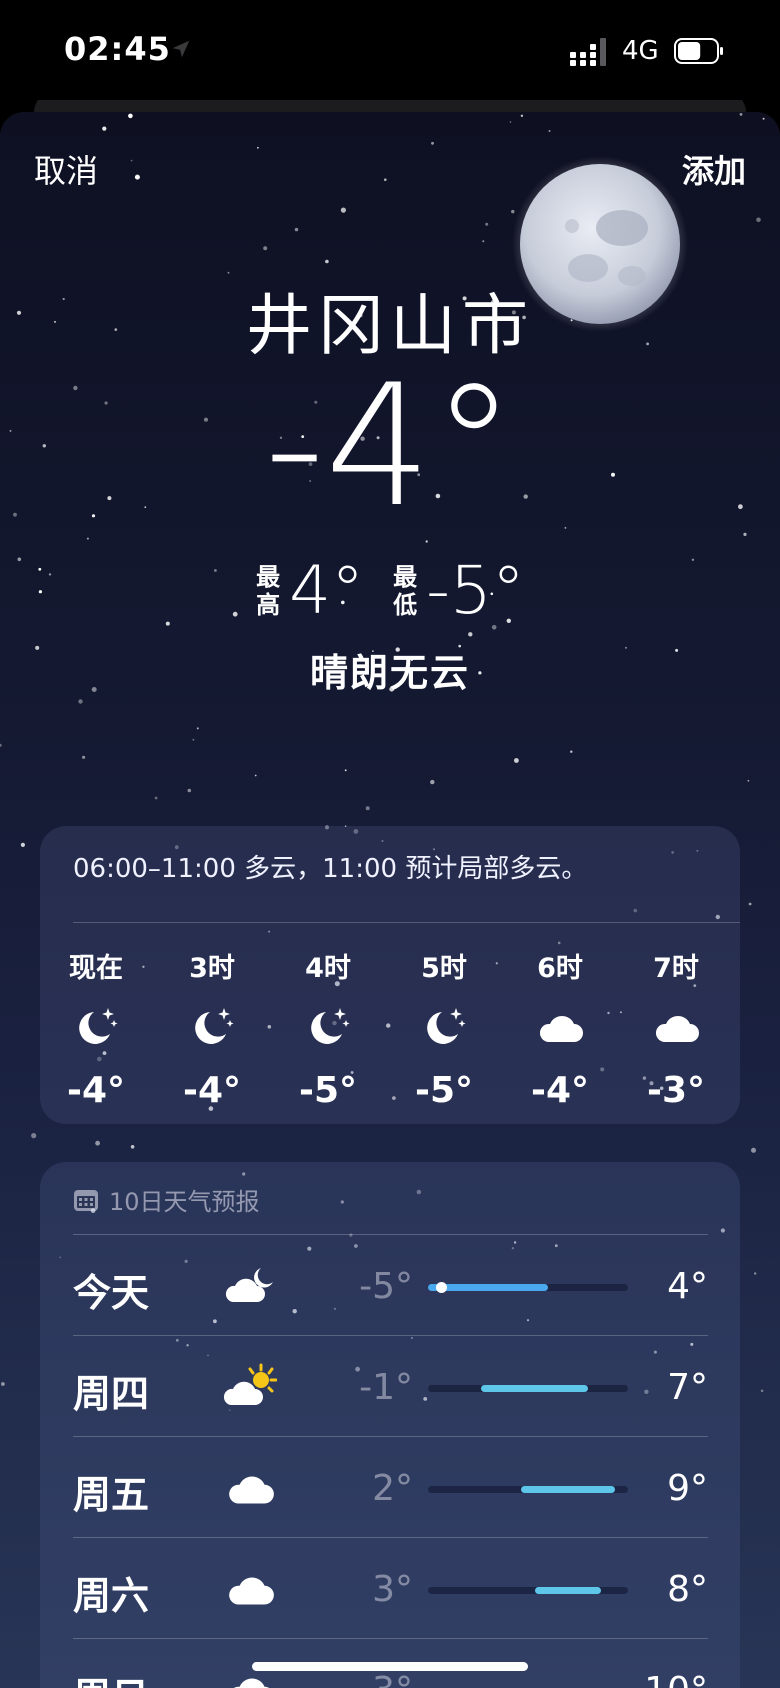 The width and height of the screenshot is (780, 1688). What do you see at coordinates (66, 169) in the screenshot?
I see `cancel-button: 取消` at bounding box center [66, 169].